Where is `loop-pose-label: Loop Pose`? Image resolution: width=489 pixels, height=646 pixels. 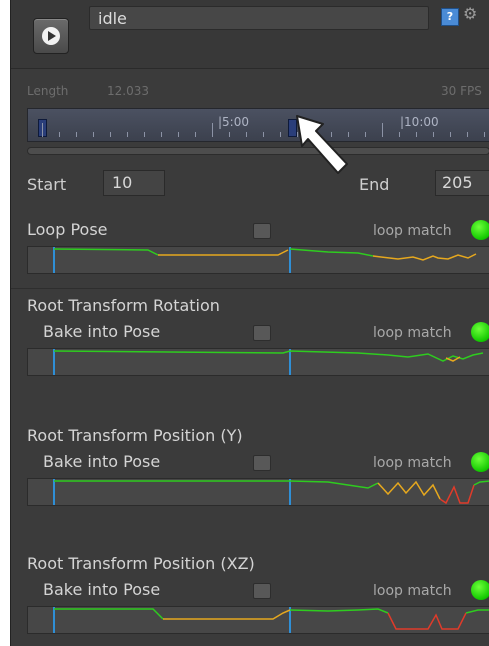
loop-pose-label: Loop Pose is located at coordinates (67, 229).